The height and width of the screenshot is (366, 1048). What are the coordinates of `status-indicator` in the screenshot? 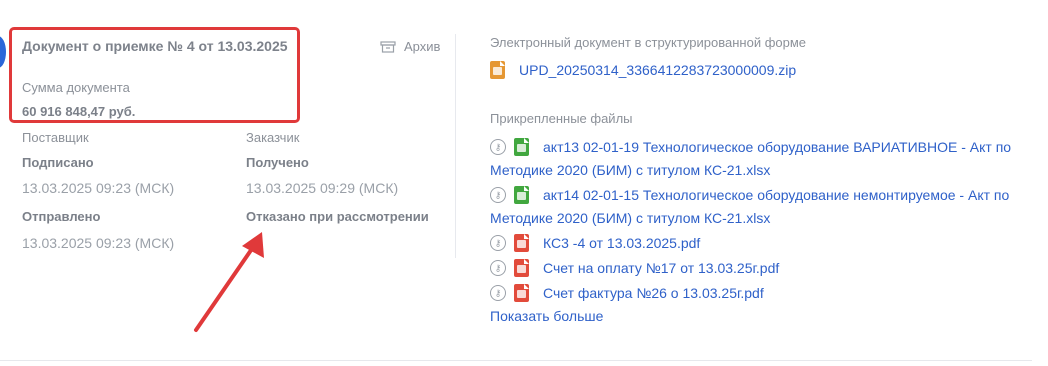 It's located at (3, 52).